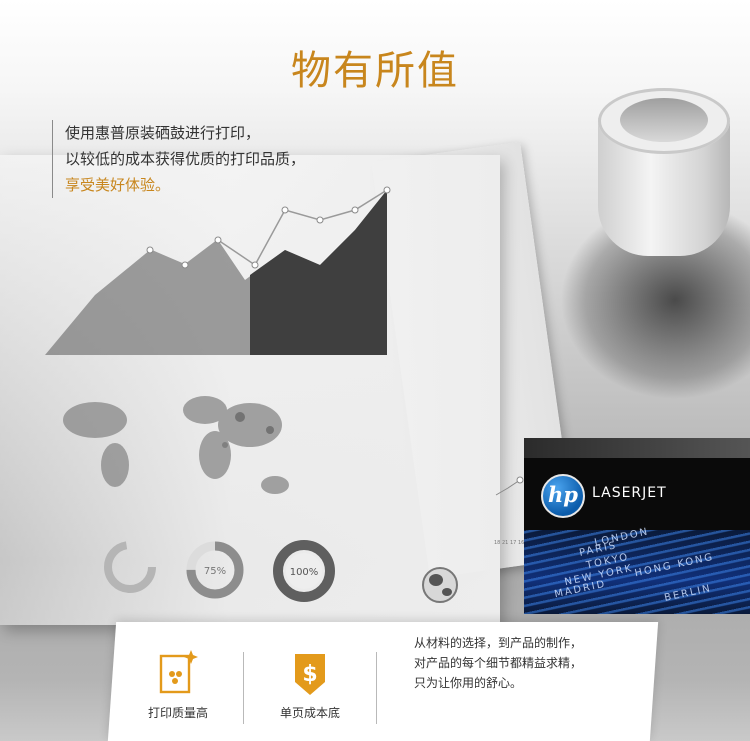 The image size is (750, 741). Describe the element at coordinates (178, 672) in the screenshot. I see `print-quality-icon` at that location.